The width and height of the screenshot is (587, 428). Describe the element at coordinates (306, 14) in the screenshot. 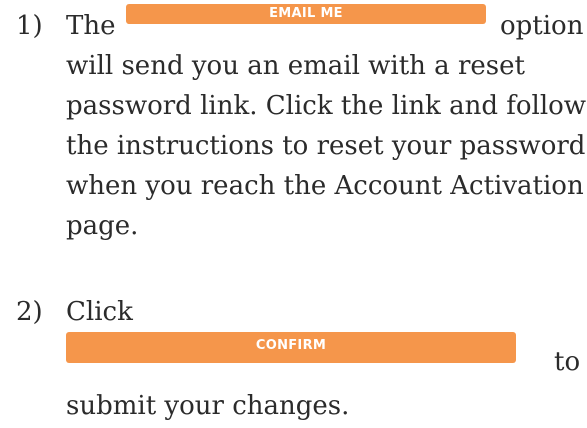

I see `email-me-button: EMAIL ME` at that location.